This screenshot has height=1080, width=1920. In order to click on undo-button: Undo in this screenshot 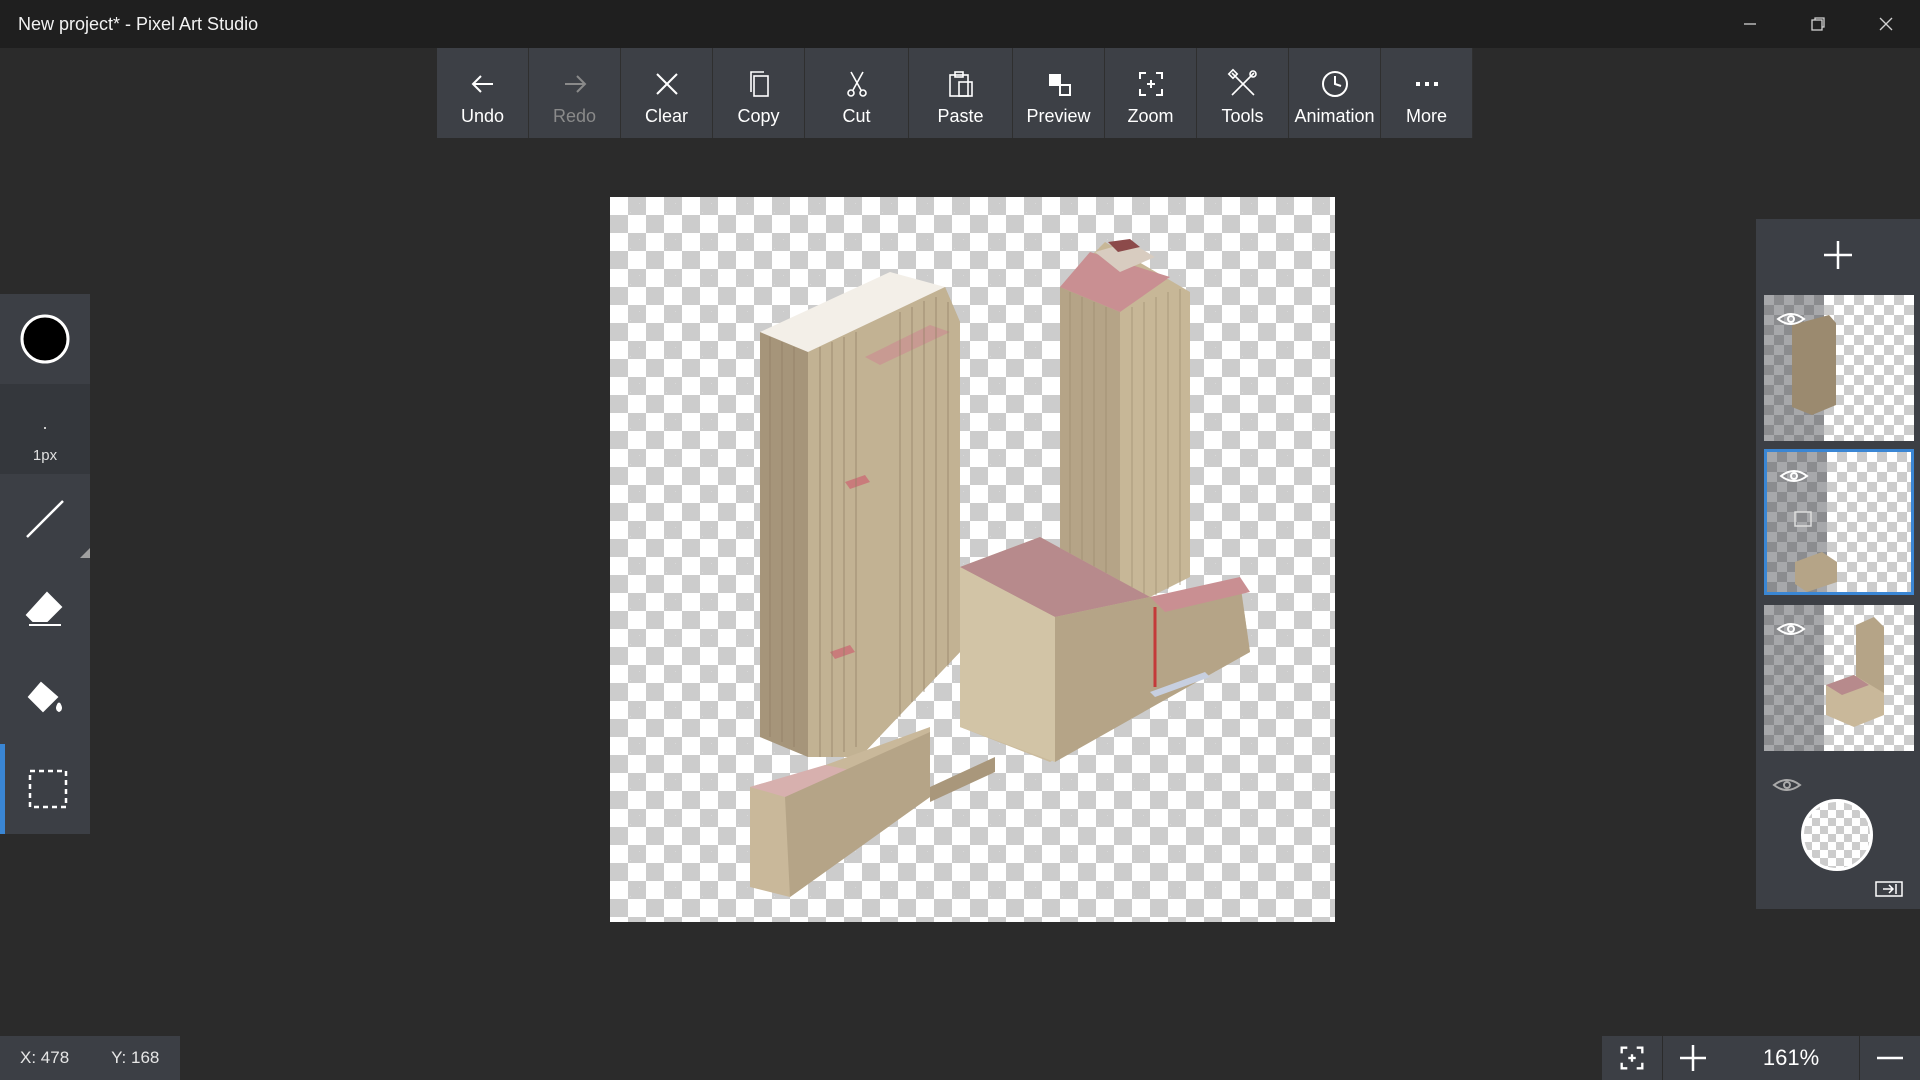, I will do `click(483, 93)`.